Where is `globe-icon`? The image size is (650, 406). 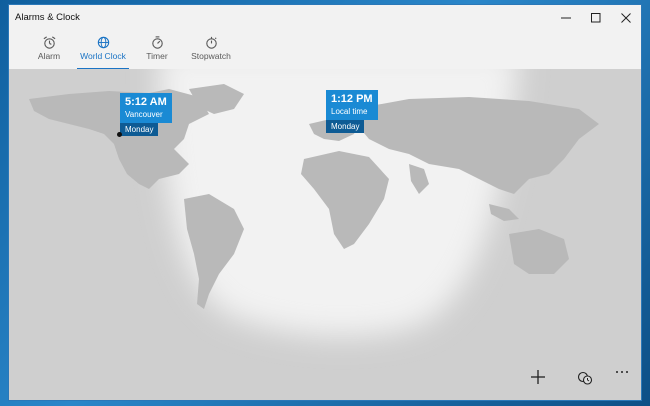 globe-icon is located at coordinates (103, 42).